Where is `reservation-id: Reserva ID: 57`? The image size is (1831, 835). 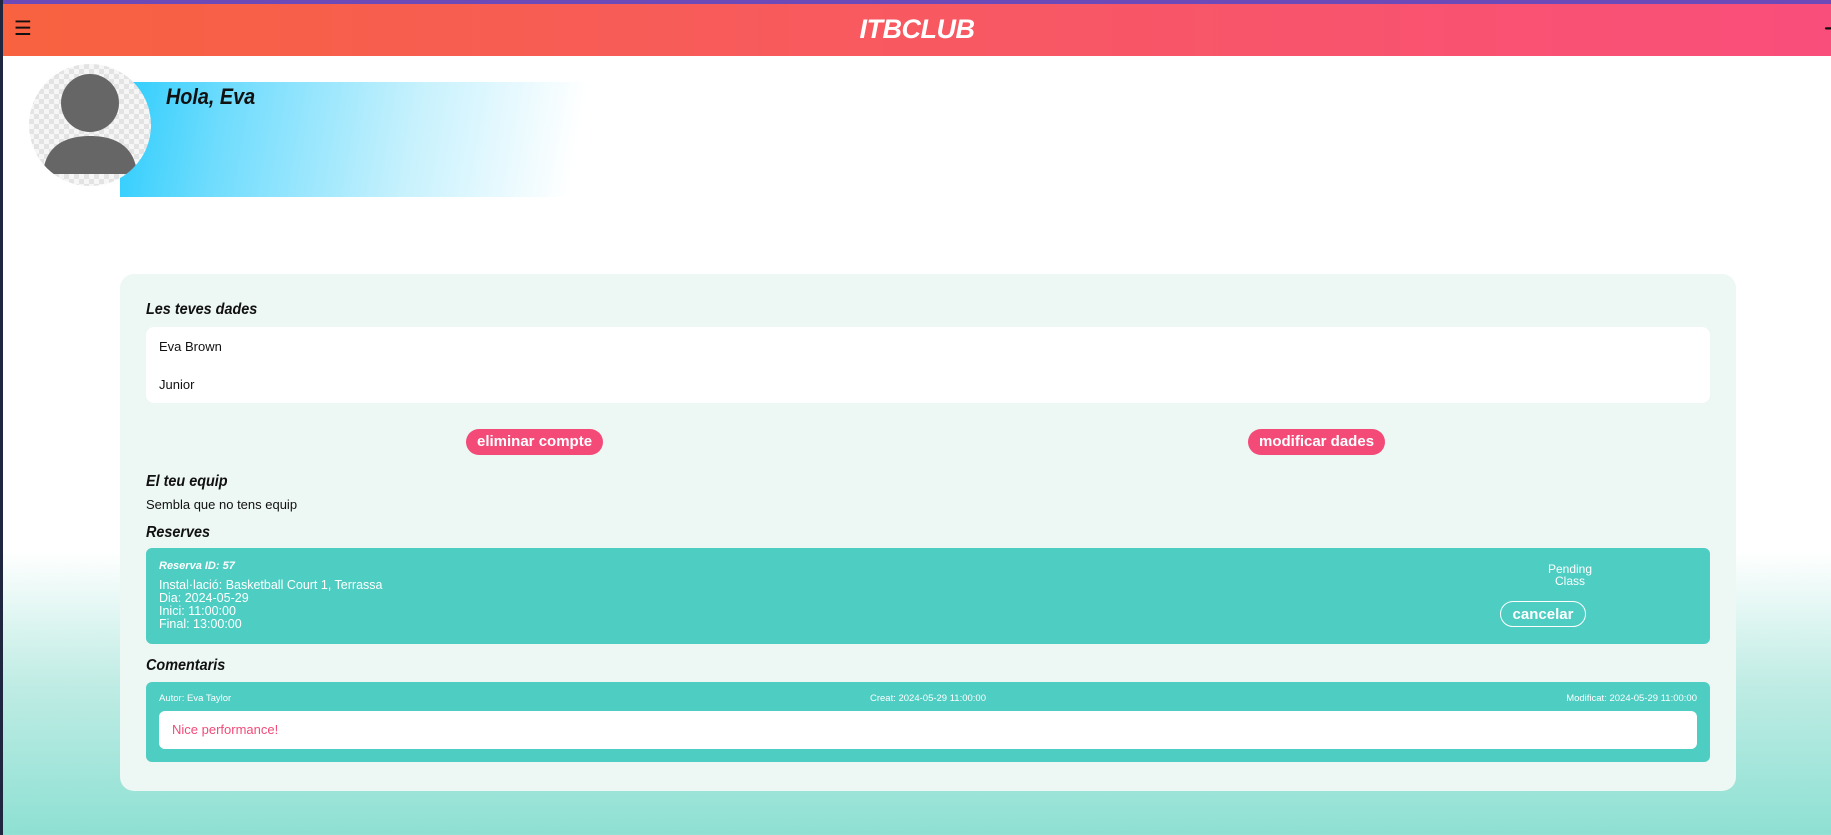
reservation-id: Reserva ID: 57 is located at coordinates (197, 566).